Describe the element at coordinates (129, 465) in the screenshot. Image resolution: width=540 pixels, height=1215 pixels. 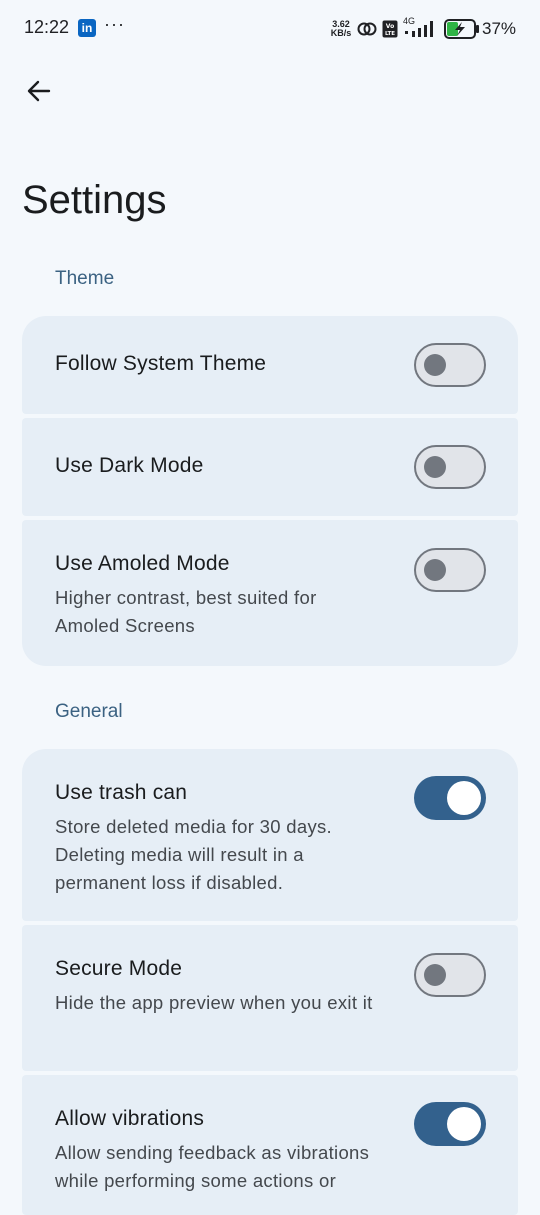
I see `setting-title: Use Dark Mode` at that location.